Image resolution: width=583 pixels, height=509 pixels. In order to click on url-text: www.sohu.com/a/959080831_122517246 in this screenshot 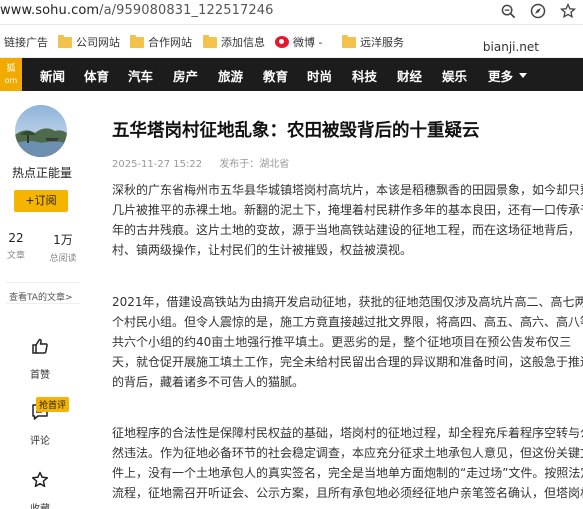, I will do `click(136, 10)`.